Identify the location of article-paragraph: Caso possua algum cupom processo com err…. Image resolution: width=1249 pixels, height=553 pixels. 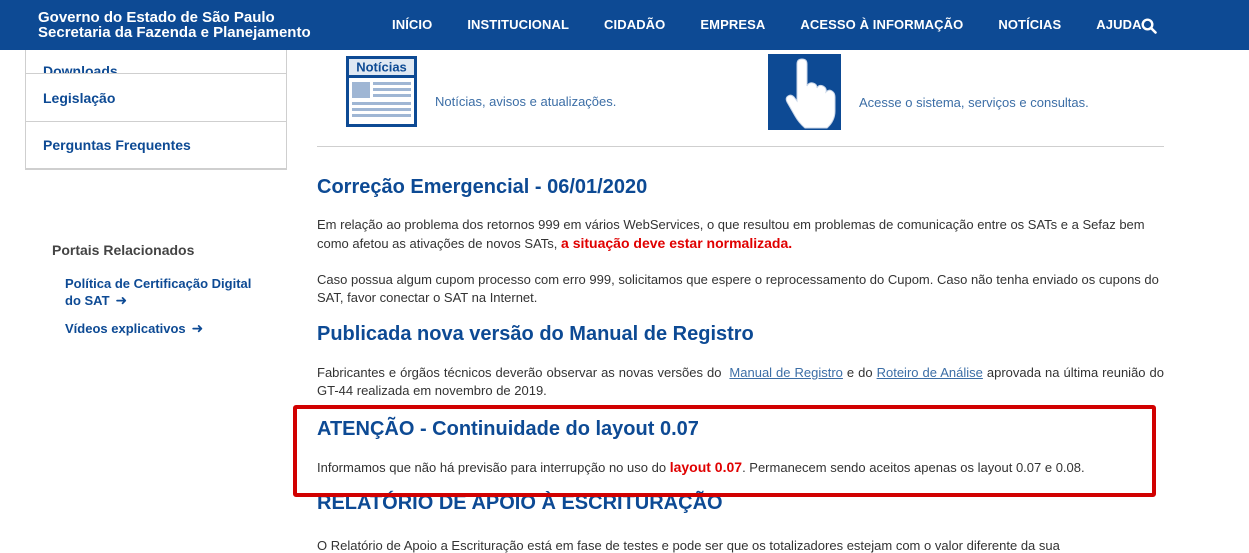
(738, 288).